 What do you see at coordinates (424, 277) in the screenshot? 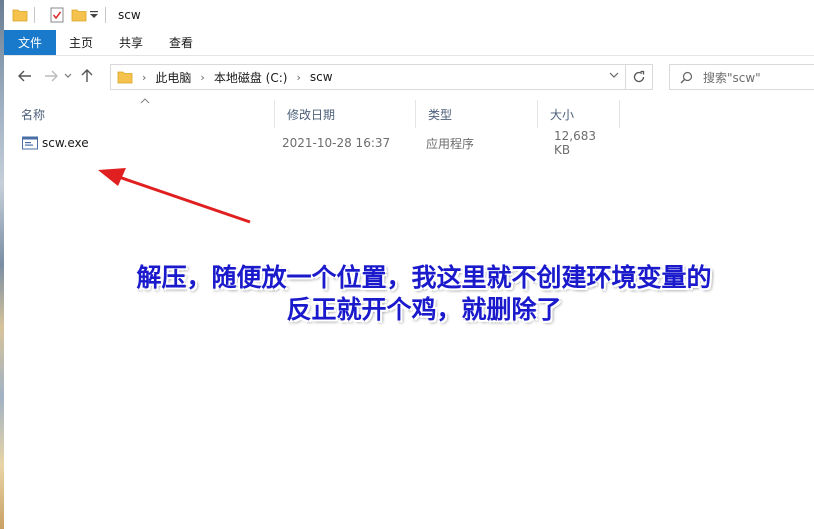
I see `annotation-line-1: 解压，随便放一个位置，我这里就不创建环境变量的` at bounding box center [424, 277].